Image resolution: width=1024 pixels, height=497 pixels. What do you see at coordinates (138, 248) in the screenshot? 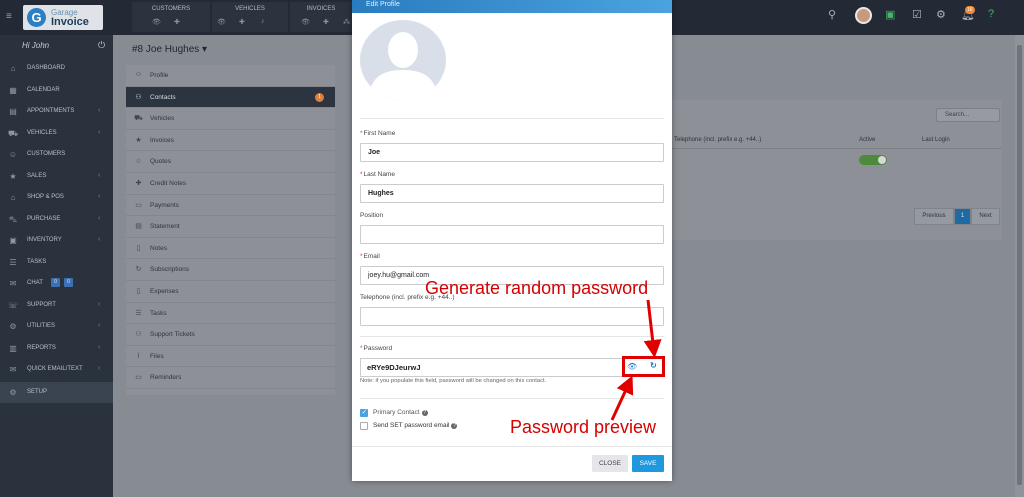
I see `notes-icon: ▯` at bounding box center [138, 248].